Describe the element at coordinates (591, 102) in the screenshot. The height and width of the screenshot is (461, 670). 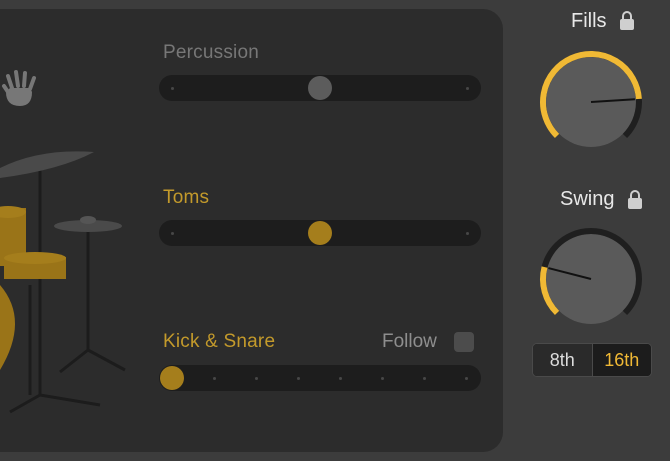
I see `fills-knob` at that location.